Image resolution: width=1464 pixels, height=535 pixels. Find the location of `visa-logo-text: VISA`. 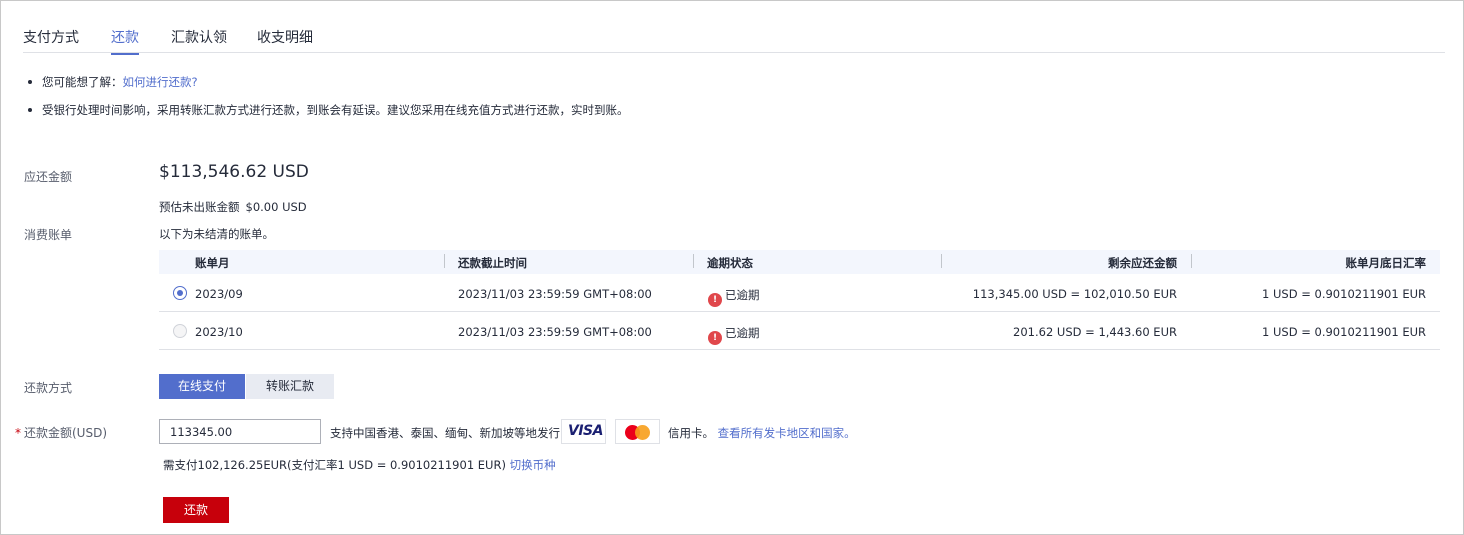

visa-logo-text: VISA is located at coordinates (585, 431).